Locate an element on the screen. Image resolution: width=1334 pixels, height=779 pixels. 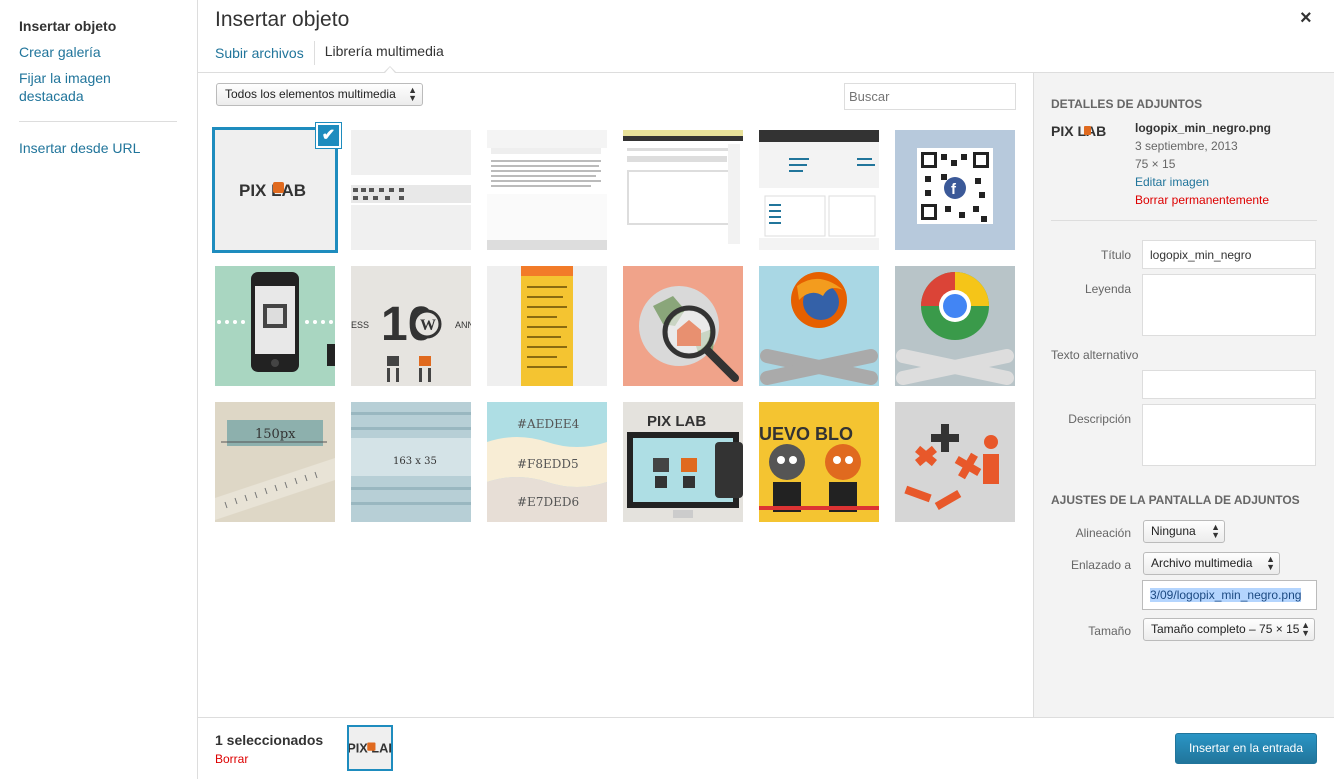
attachment-preview-thumbnail: PIX LAB is located at coordinates (1089, 131).